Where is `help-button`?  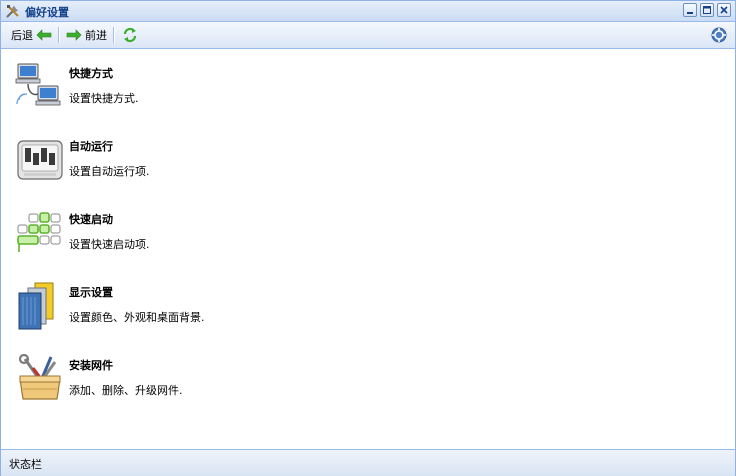 help-button is located at coordinates (719, 35).